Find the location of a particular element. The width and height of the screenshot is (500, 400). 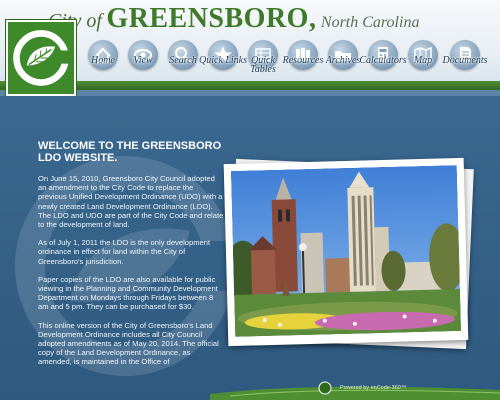

nav-search: Search is located at coordinates (183, 59).